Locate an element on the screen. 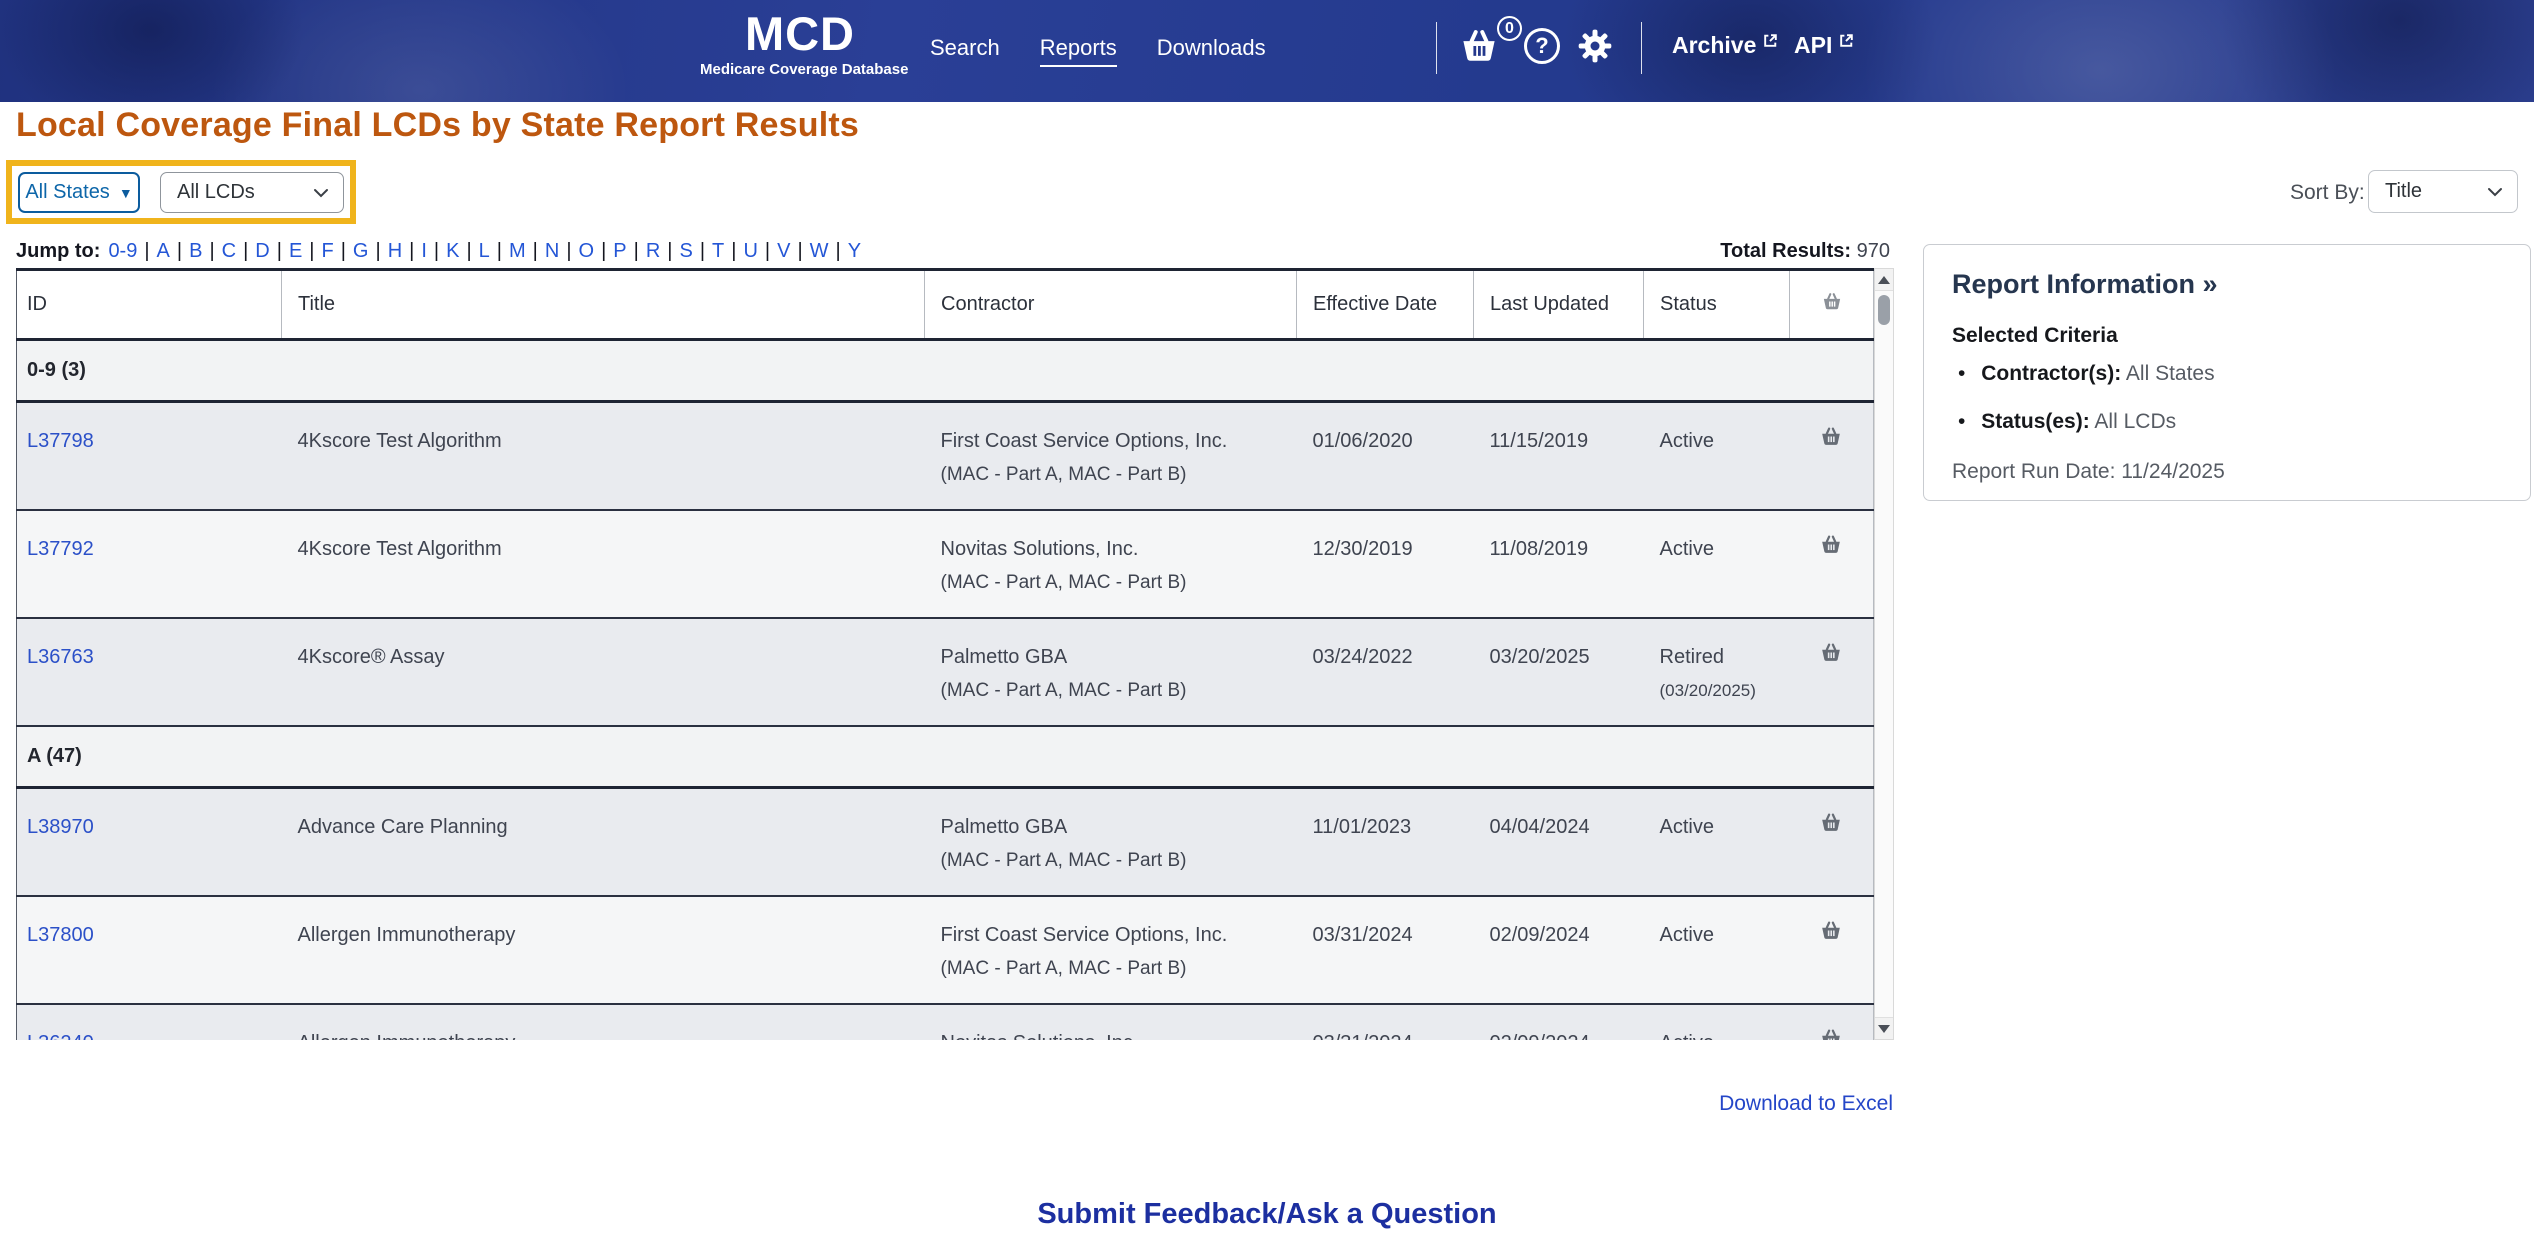  states-filter-label: All States is located at coordinates (67, 192).